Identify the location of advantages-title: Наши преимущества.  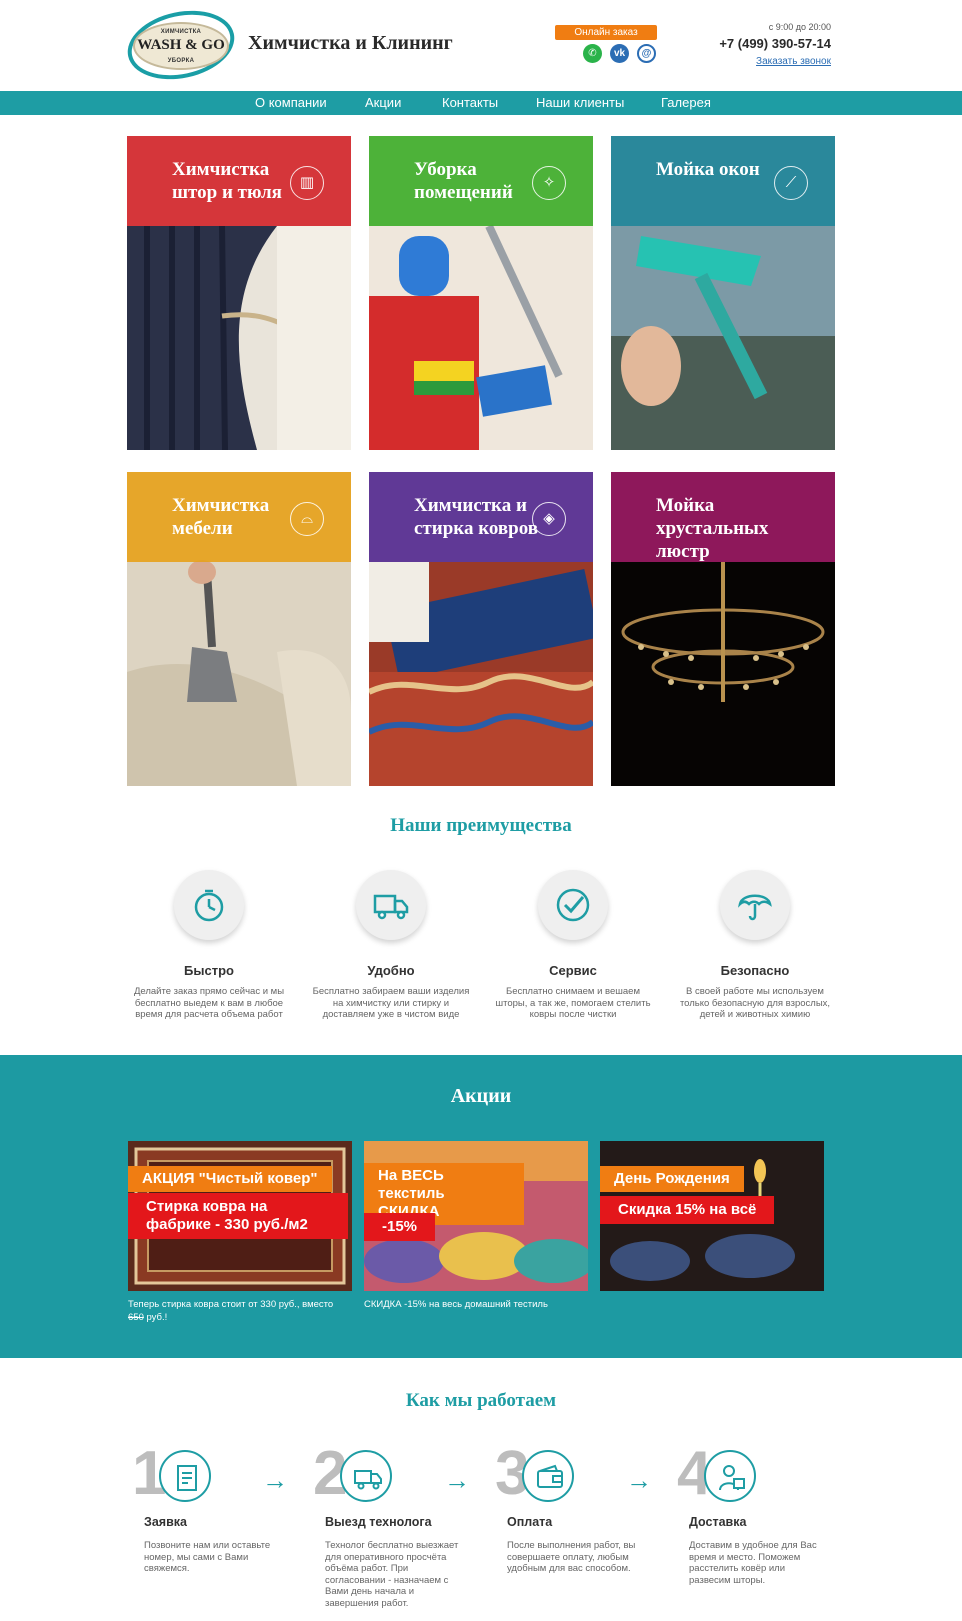
(481, 825).